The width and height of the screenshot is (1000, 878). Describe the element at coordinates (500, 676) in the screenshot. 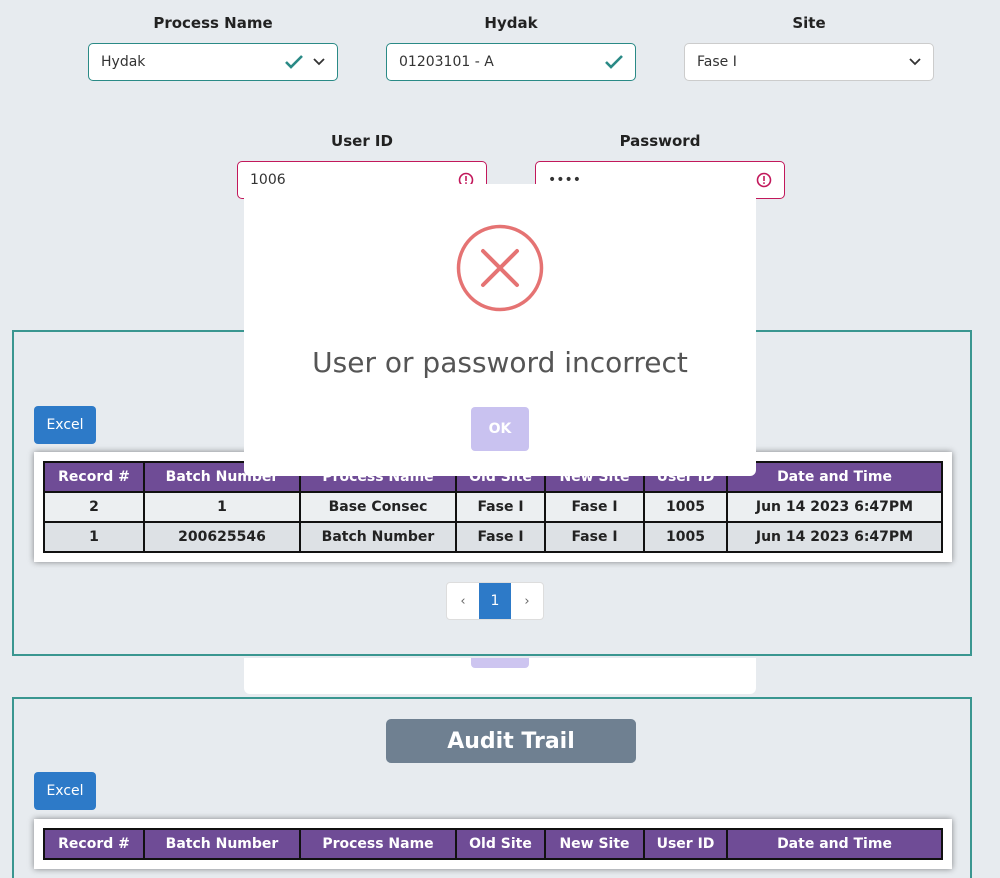

I see `modal-backdrop-remnant` at that location.